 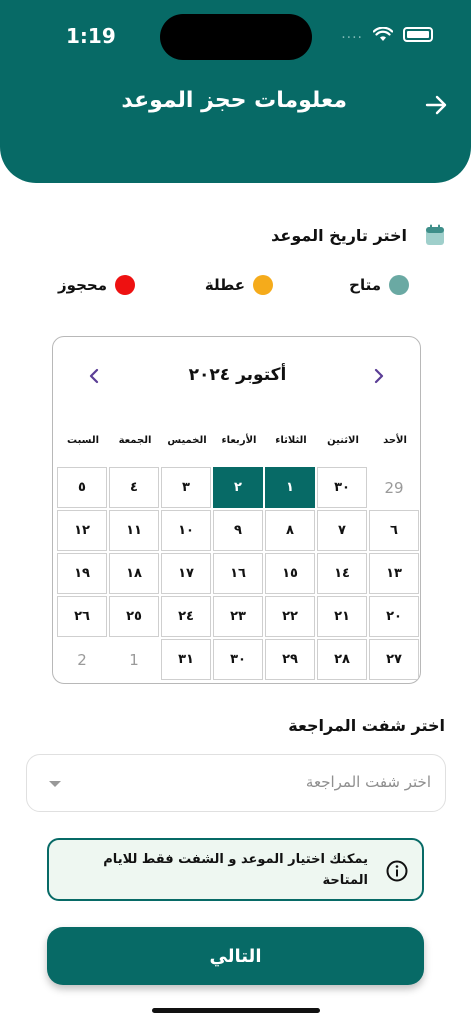 I want to click on calendar-day: ١٣, so click(x=394, y=573).